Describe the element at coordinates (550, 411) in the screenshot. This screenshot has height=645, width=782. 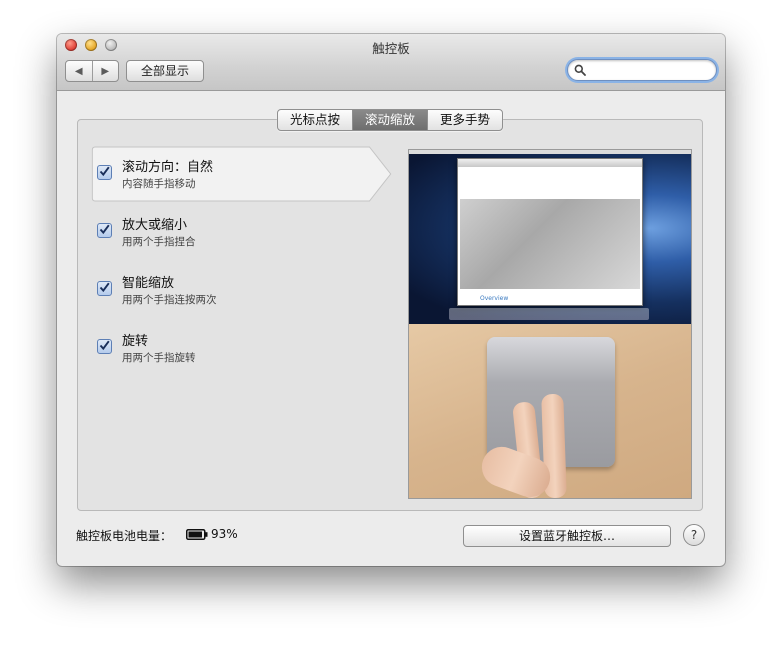
I see `preview-desk-surface` at that location.